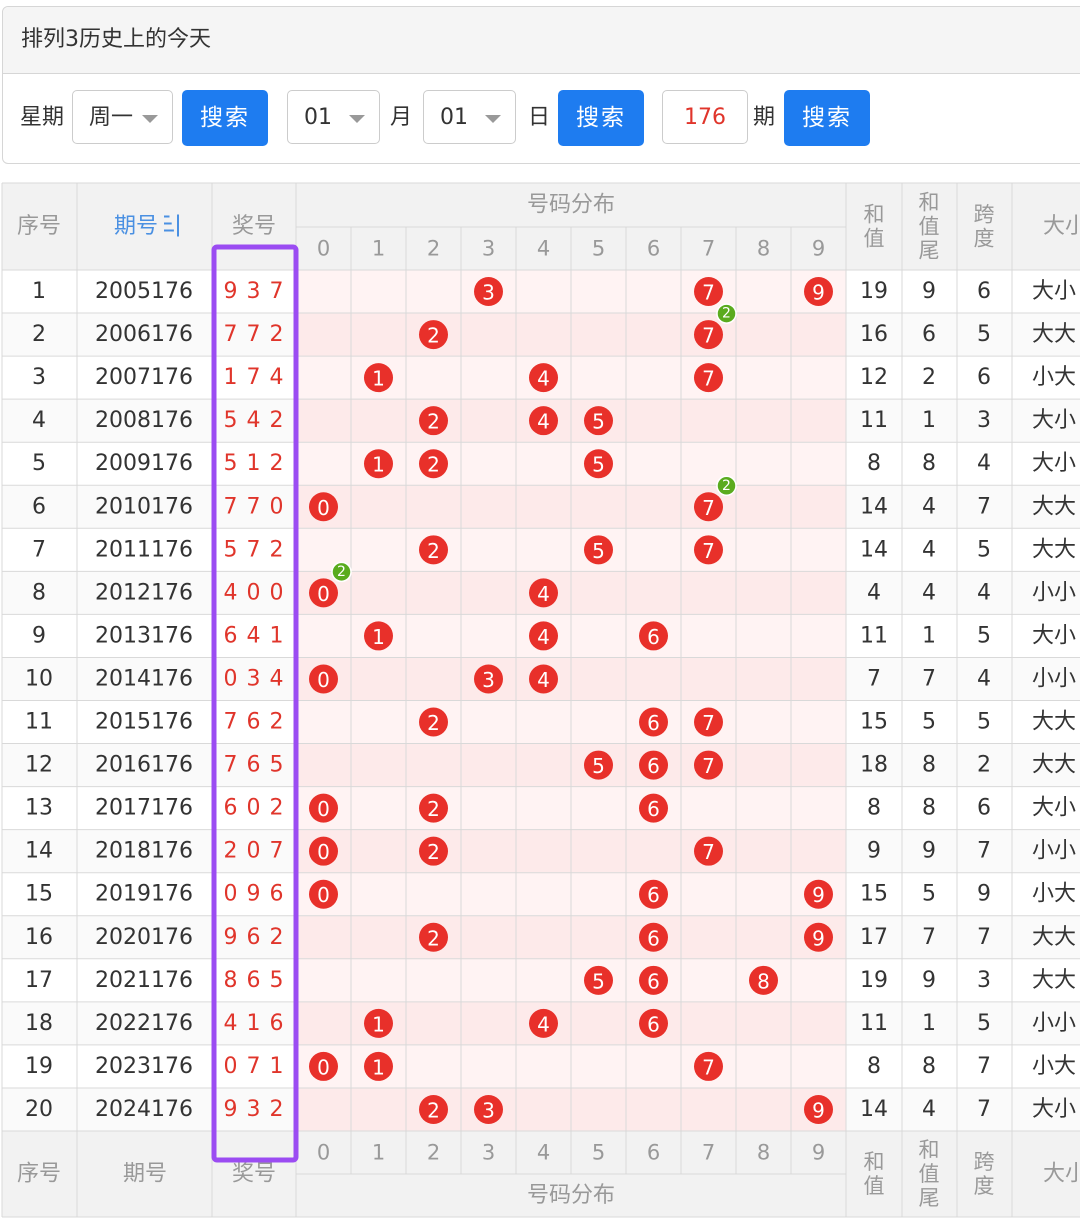 This screenshot has width=1080, height=1227. What do you see at coordinates (598, 1153) in the screenshot?
I see `header-digit: 5` at bounding box center [598, 1153].